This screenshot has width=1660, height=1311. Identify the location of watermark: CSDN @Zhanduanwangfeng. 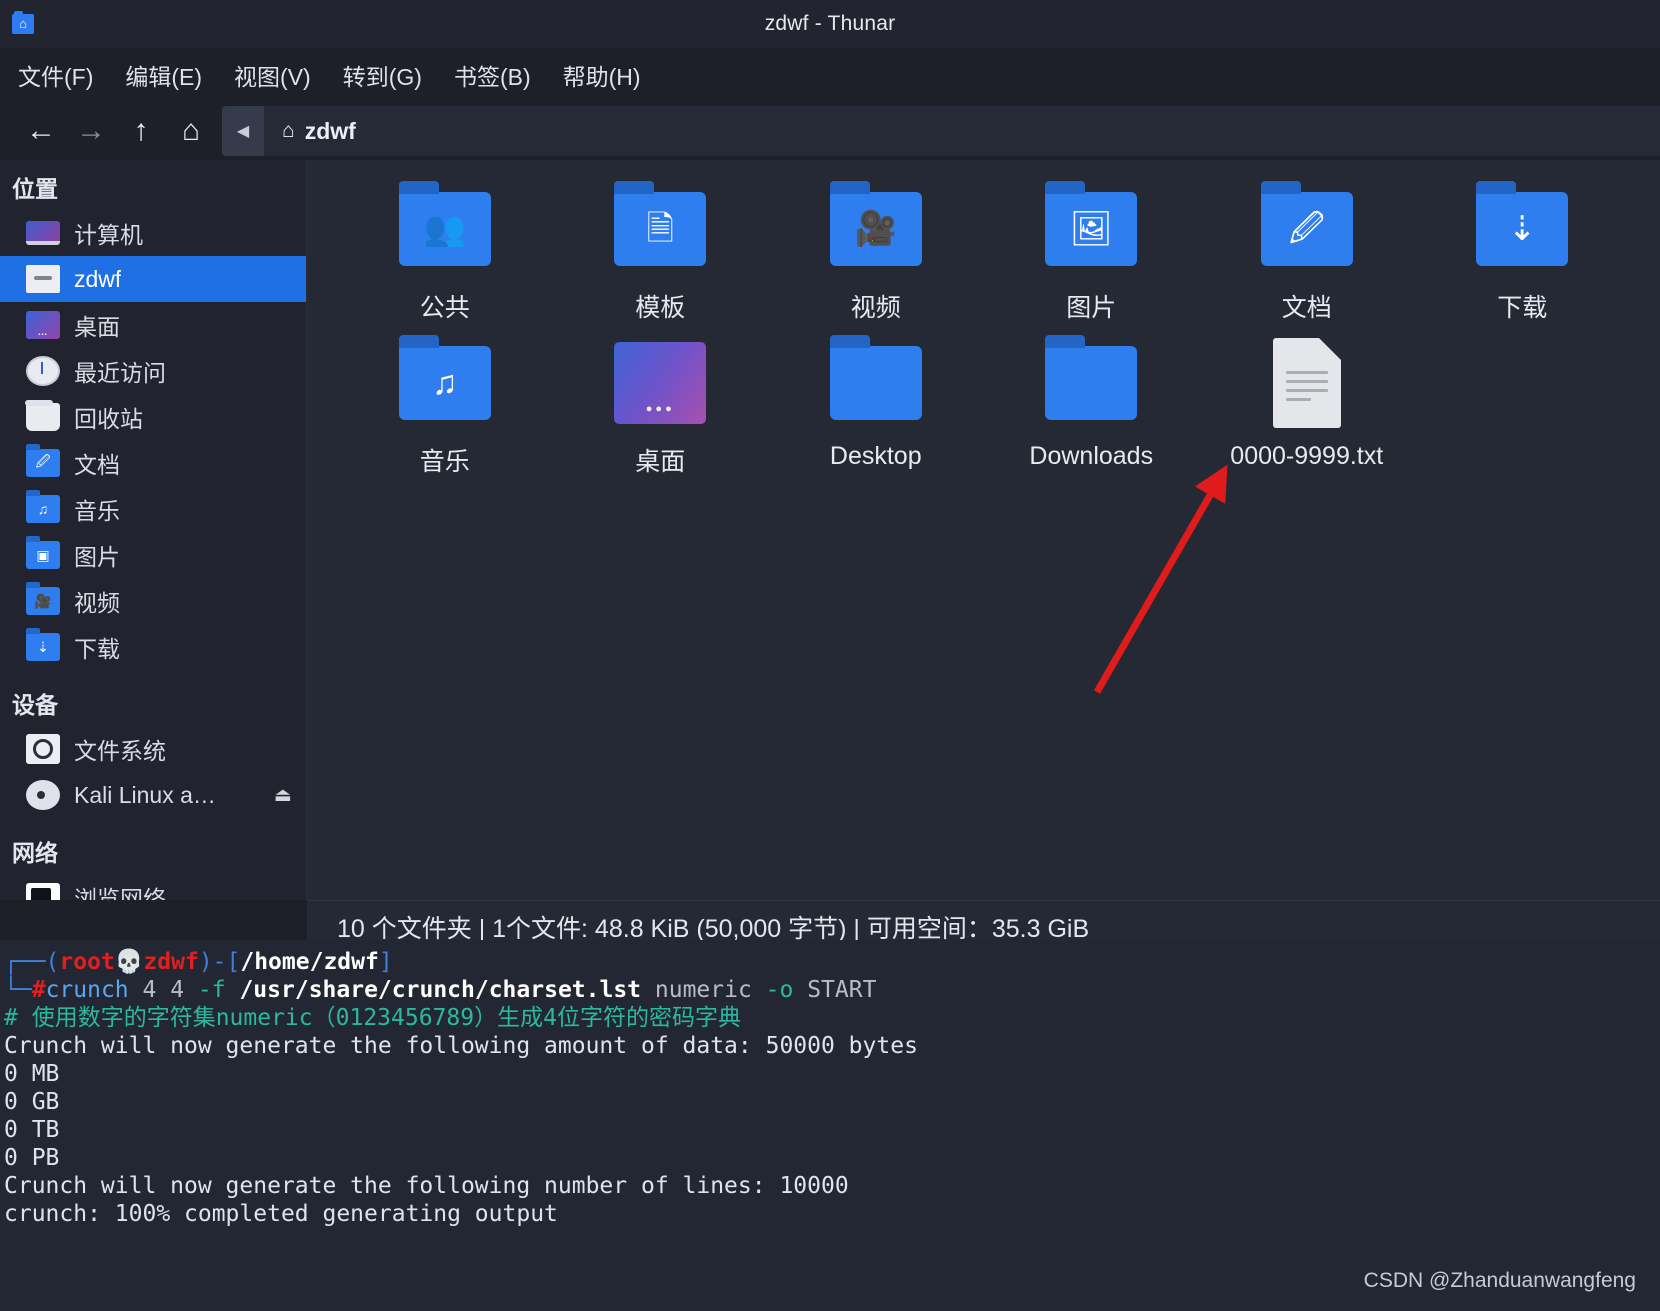
(1499, 1280).